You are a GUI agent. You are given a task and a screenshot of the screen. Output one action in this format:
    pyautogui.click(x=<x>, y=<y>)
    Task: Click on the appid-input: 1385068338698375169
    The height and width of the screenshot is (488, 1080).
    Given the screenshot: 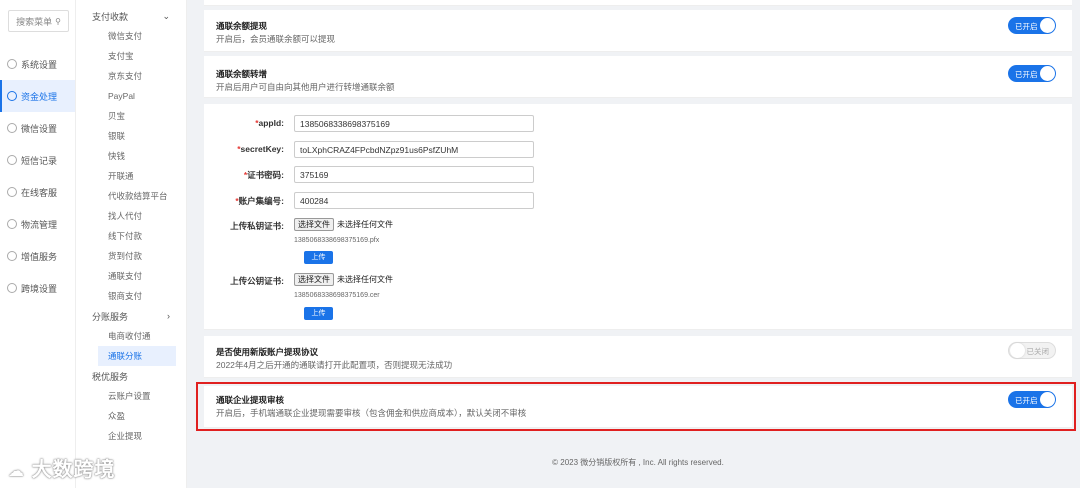 What is the action you would take?
    pyautogui.click(x=414, y=123)
    